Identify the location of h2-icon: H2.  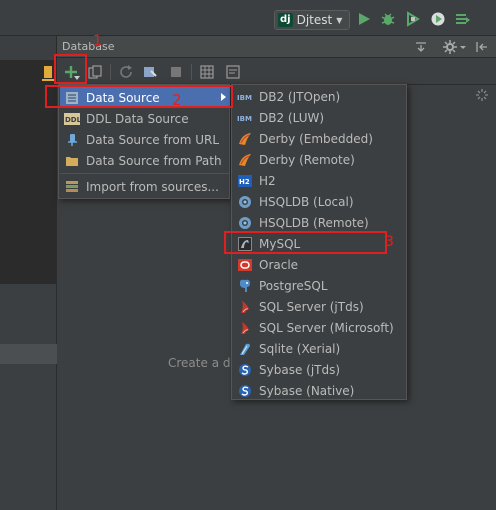
(245, 180).